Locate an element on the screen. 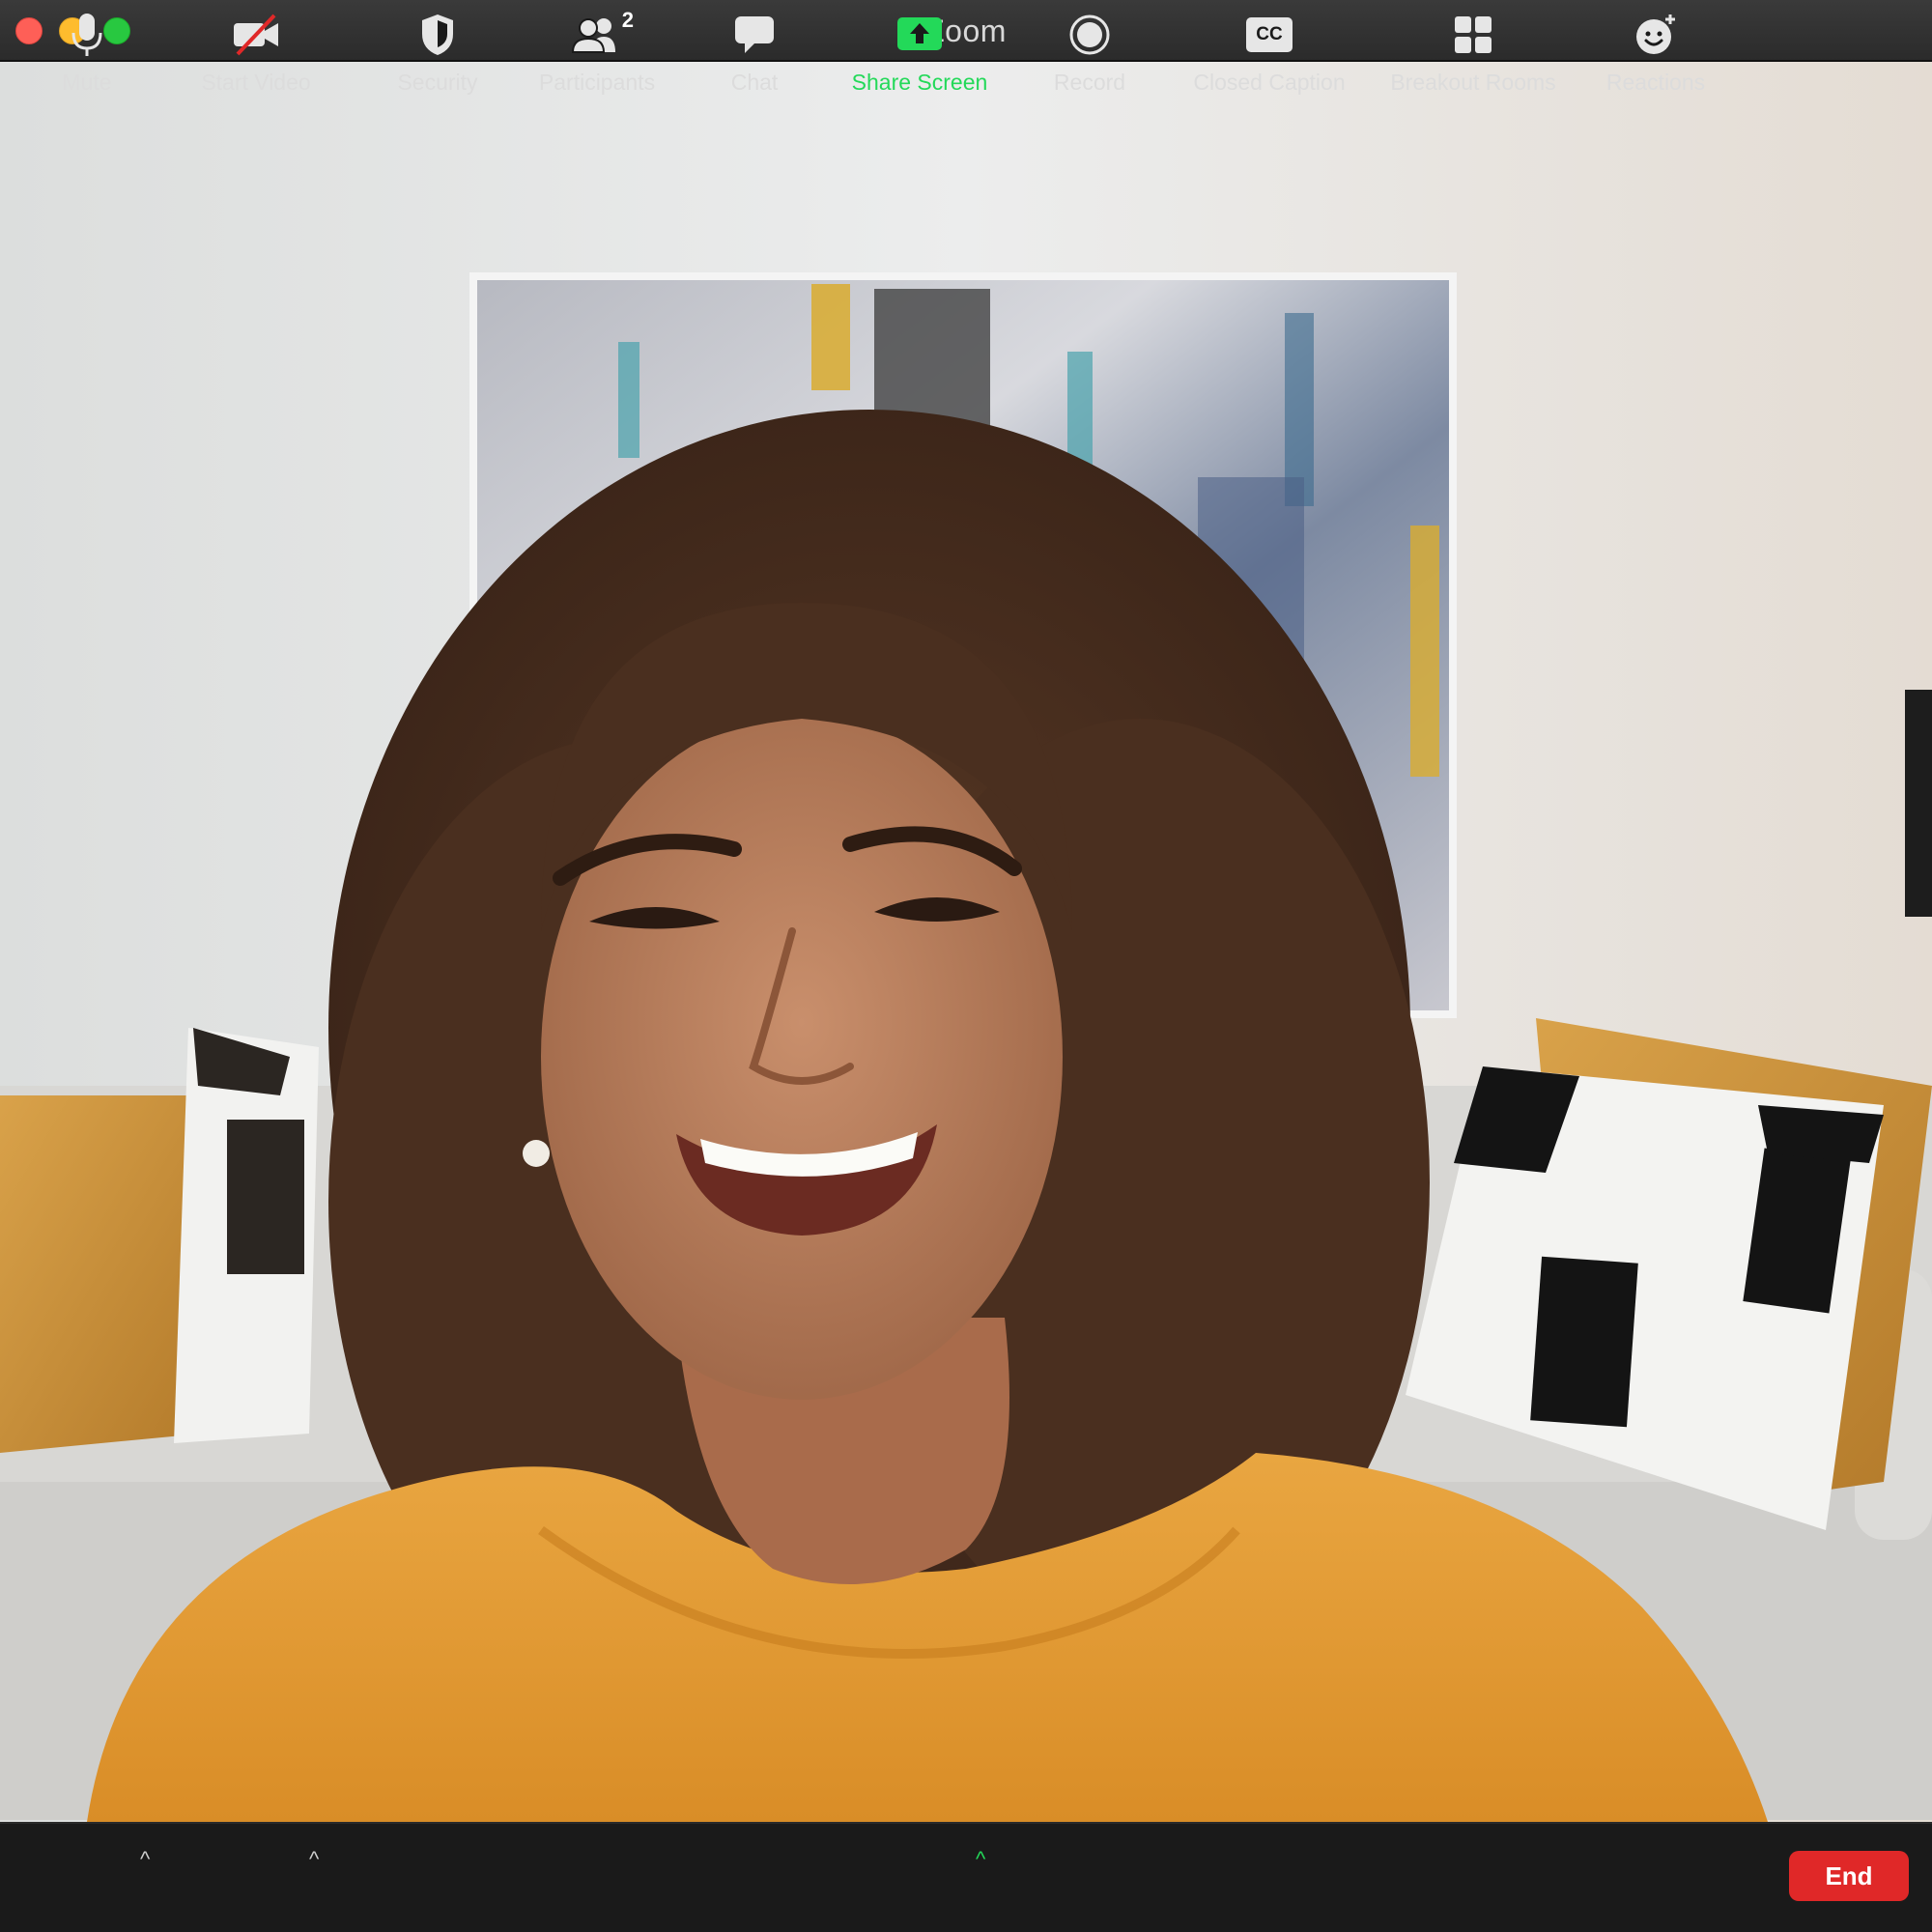 The width and height of the screenshot is (1932, 1932). breakout-rooms-icon is located at coordinates (1473, 35).